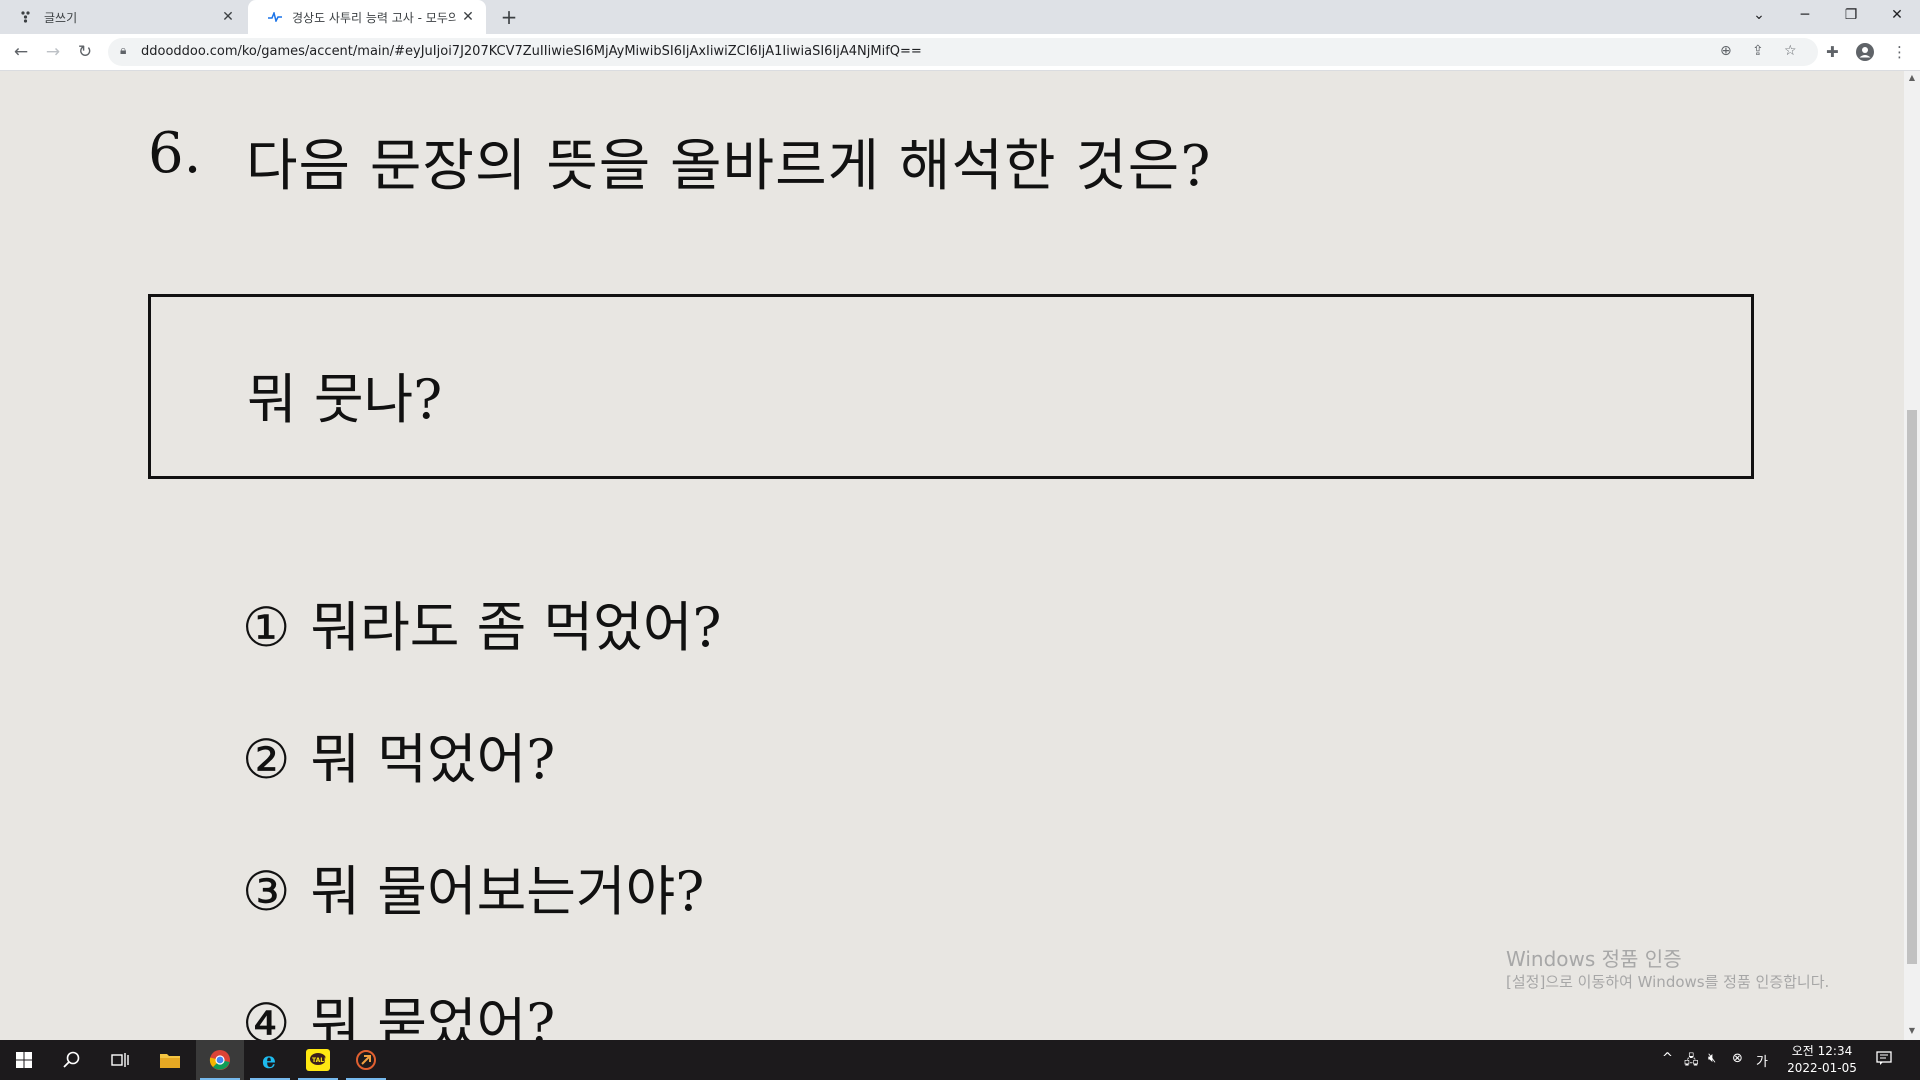  What do you see at coordinates (21, 52) in the screenshot?
I see `back-icon: ←` at bounding box center [21, 52].